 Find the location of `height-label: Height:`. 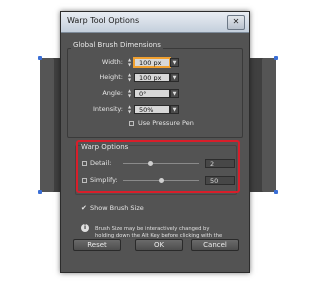

height-label: Height: is located at coordinates (111, 77).